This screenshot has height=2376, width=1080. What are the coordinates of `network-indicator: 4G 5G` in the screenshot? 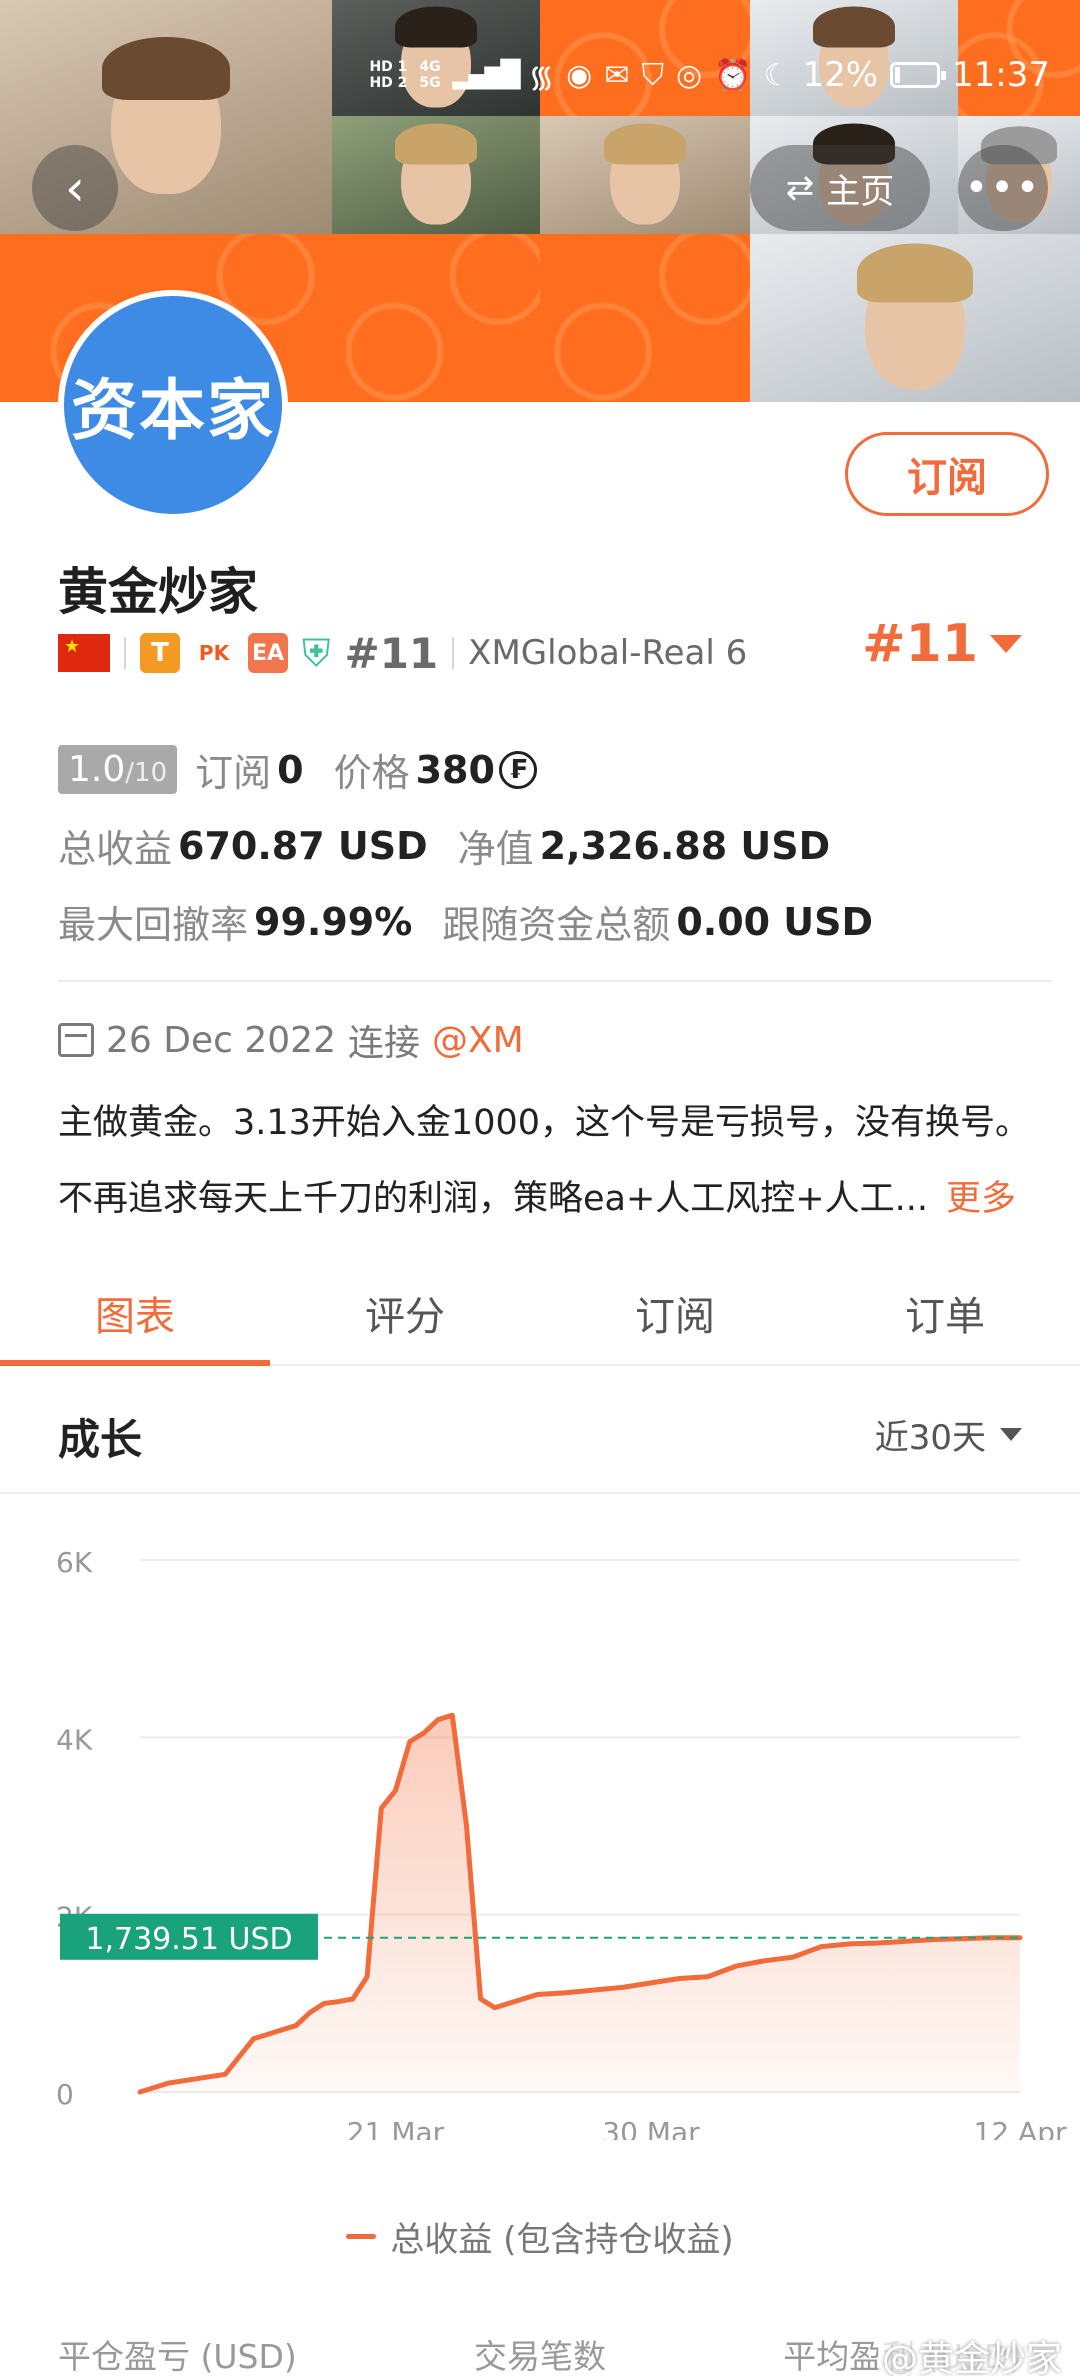 It's located at (429, 75).